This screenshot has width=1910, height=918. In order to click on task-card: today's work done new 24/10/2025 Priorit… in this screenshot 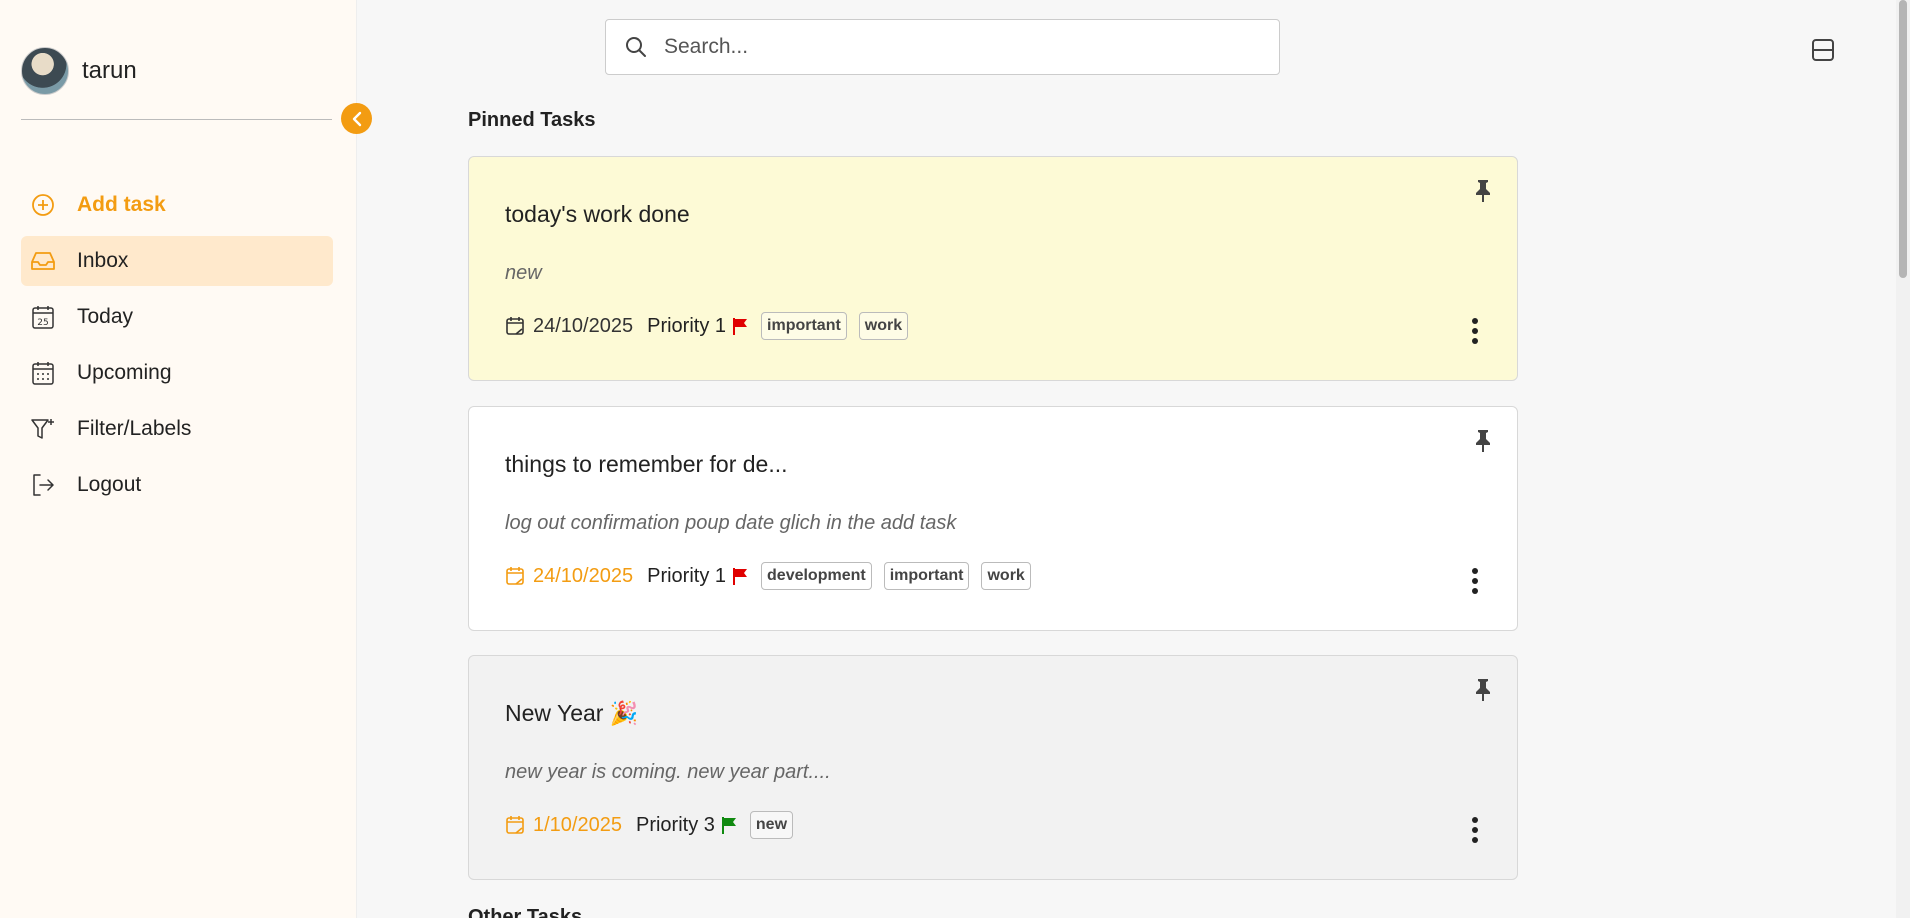, I will do `click(993, 268)`.